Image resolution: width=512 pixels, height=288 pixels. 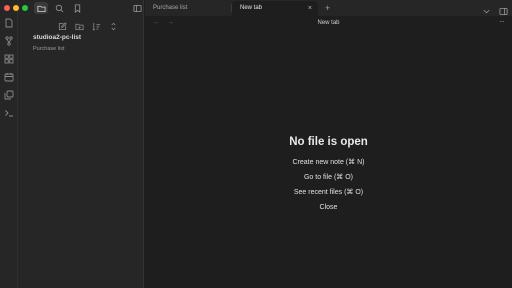 I want to click on file-explorer-toolbar, so click(x=87, y=26).